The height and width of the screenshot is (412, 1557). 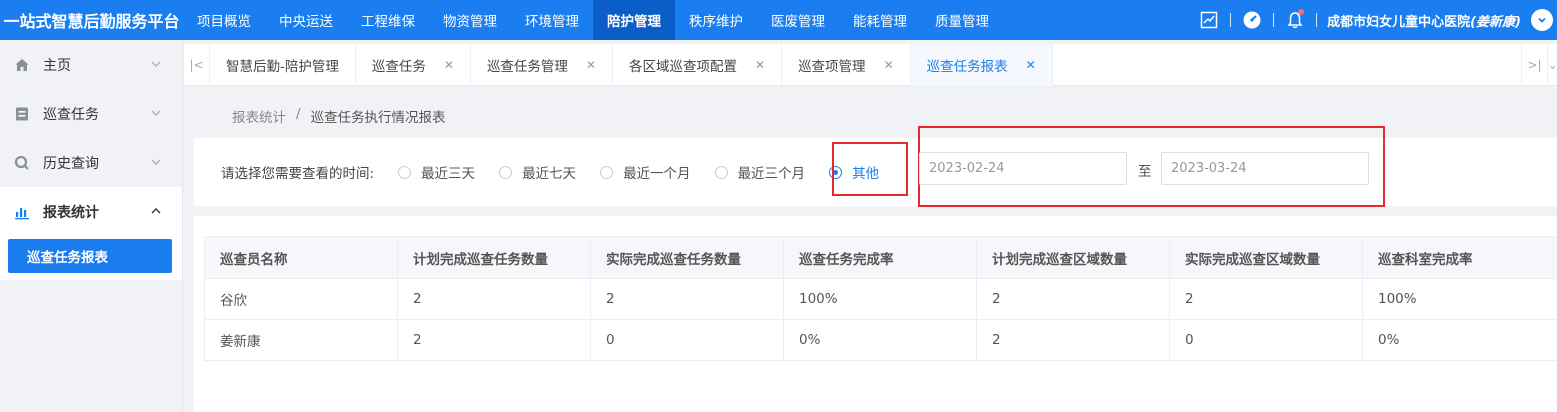 I want to click on filter-label: 请选择您需要查看的时间:, so click(x=298, y=174).